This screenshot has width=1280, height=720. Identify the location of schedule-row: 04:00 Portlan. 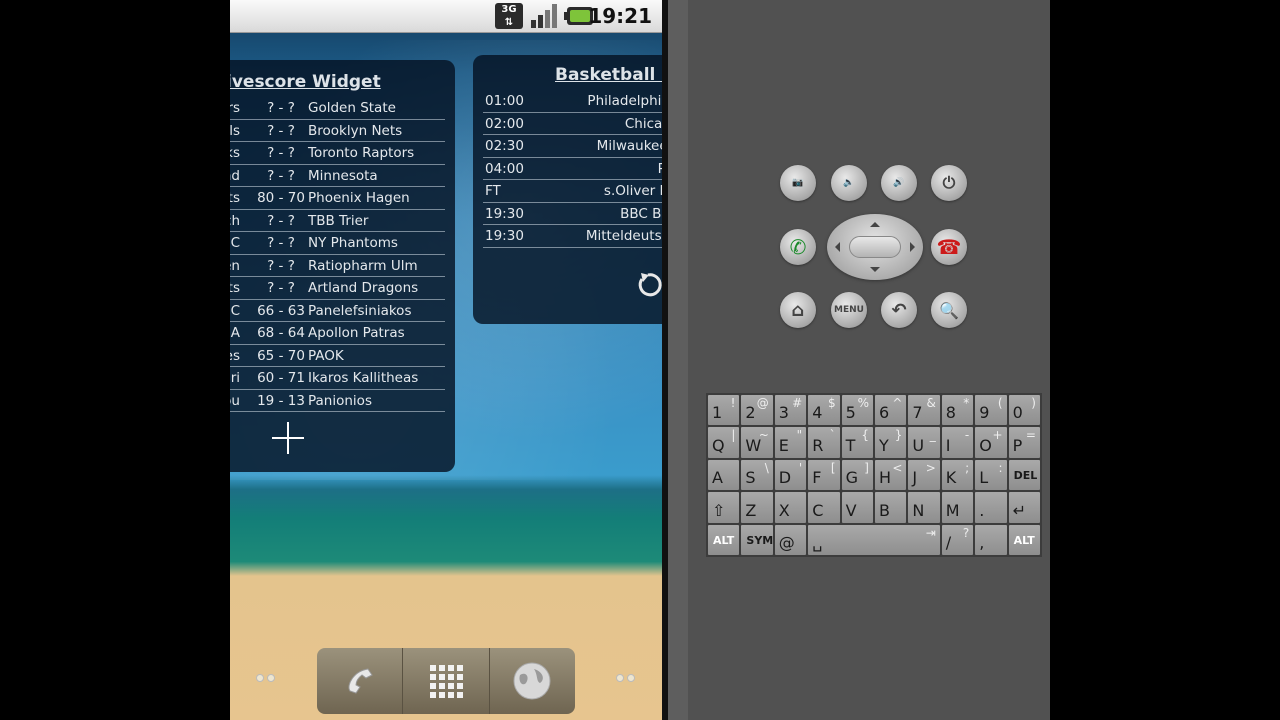
(572, 169).